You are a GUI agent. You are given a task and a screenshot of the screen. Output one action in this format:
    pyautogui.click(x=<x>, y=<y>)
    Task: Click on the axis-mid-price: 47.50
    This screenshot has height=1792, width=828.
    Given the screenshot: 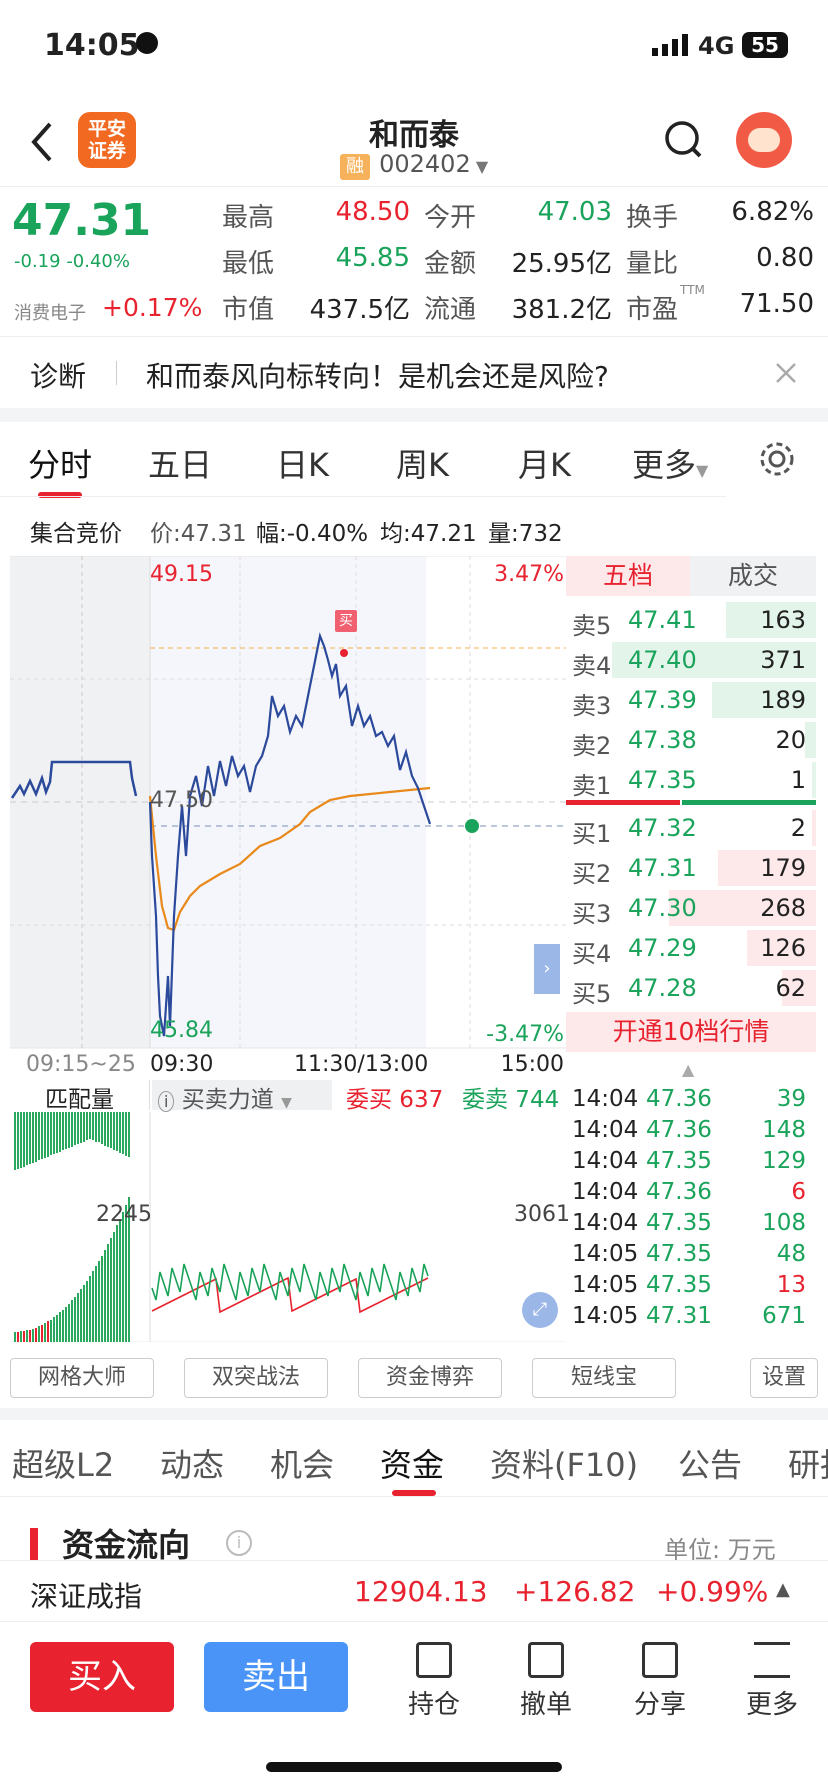 What is the action you would take?
    pyautogui.click(x=181, y=800)
    